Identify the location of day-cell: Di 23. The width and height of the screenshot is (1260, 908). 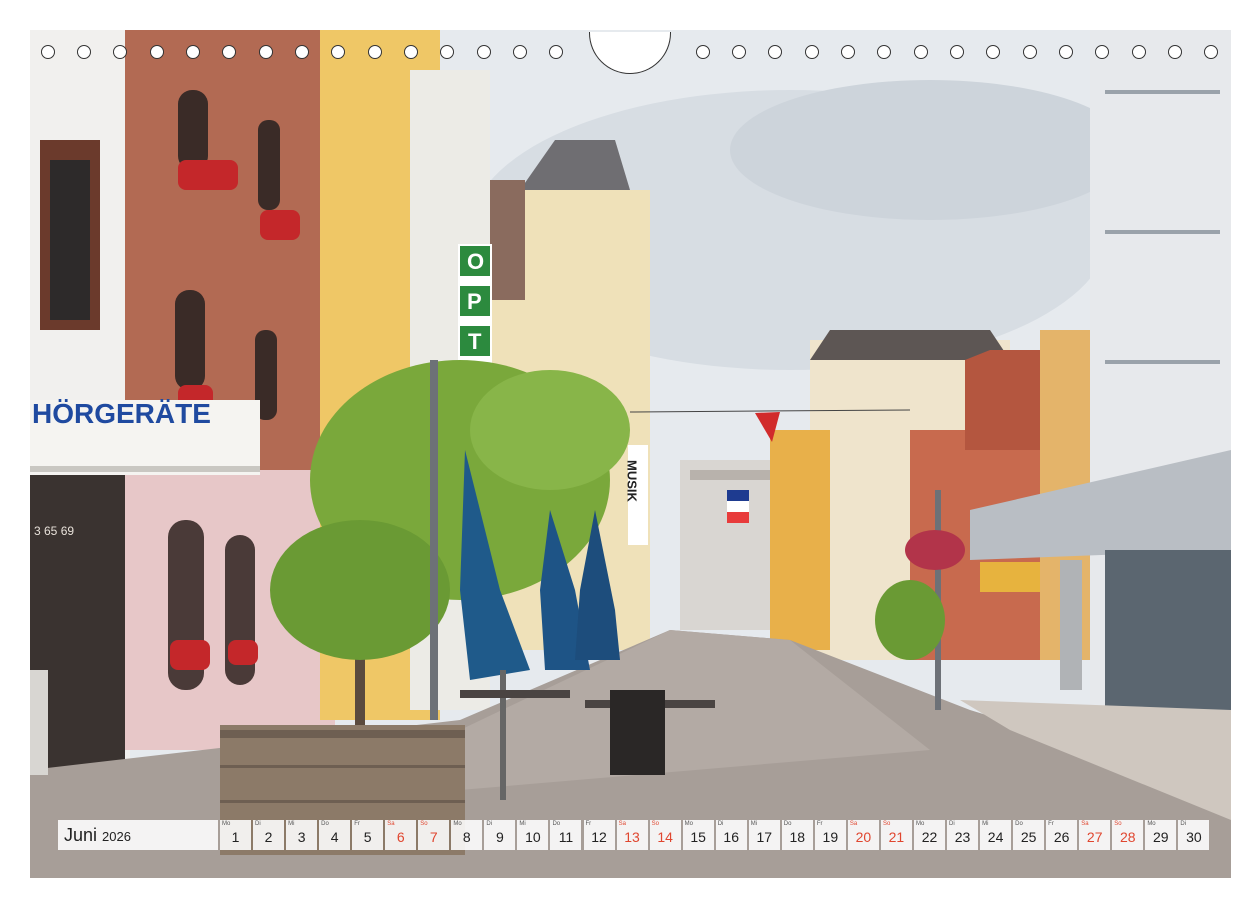
(963, 835).